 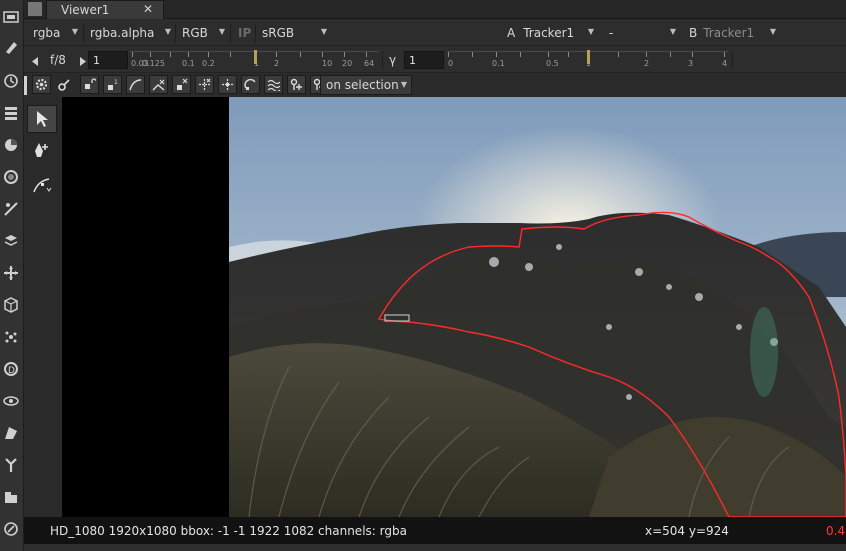 I want to click on pen-tool-button, so click(x=42, y=151).